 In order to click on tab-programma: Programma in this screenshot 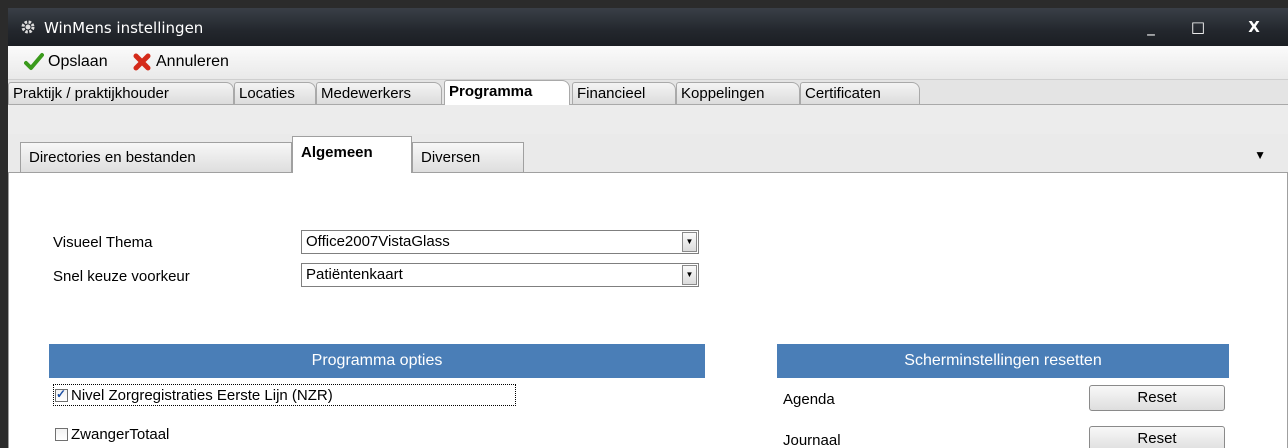, I will do `click(507, 92)`.